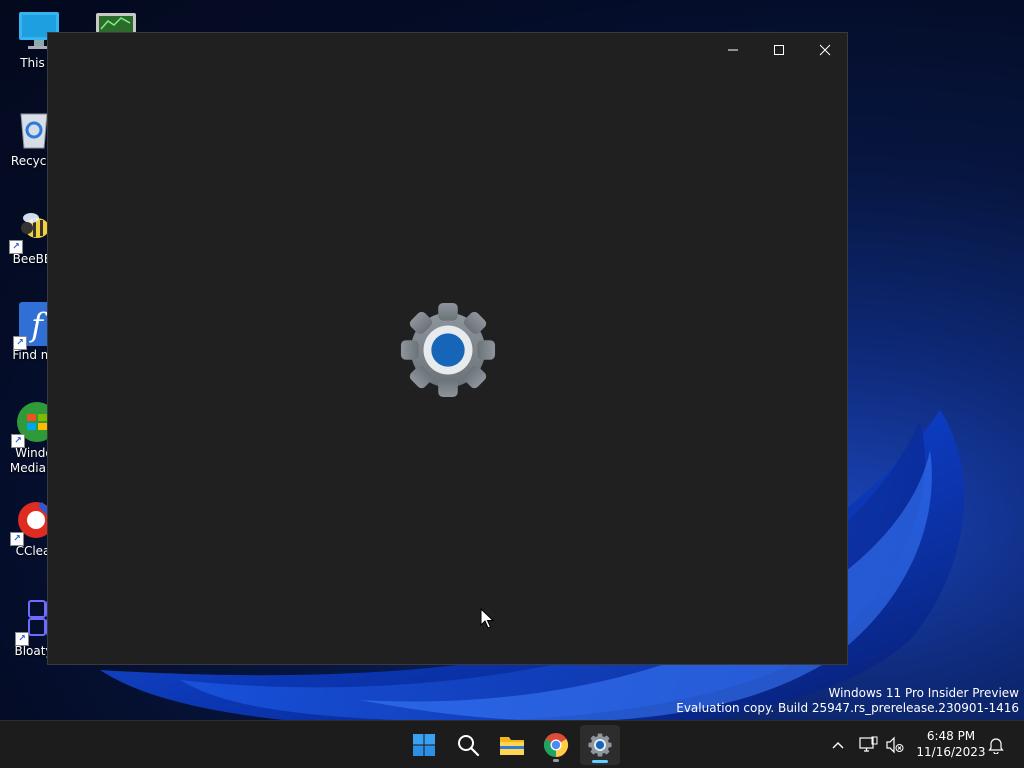 The width and height of the screenshot is (1024, 768). I want to click on minimize-icon, so click(733, 50).